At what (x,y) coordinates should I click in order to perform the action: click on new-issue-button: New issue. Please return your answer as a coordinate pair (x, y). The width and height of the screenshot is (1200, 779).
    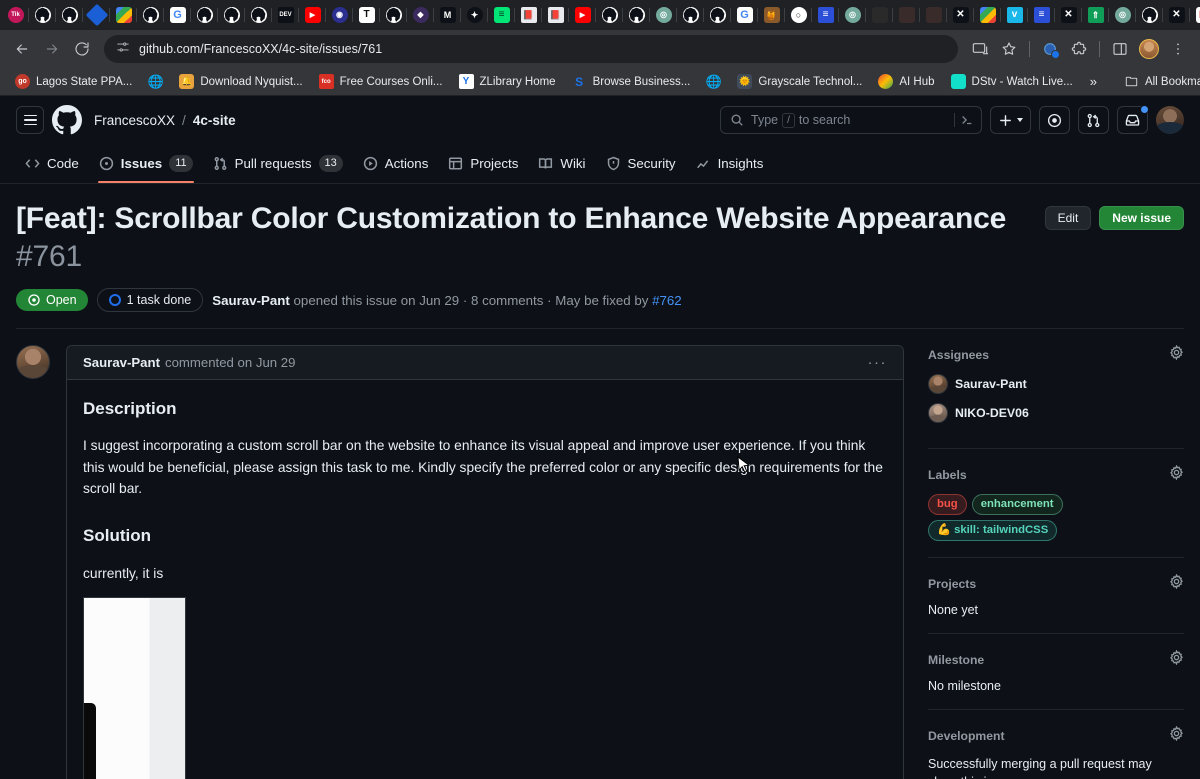
    Looking at the image, I should click on (1141, 218).